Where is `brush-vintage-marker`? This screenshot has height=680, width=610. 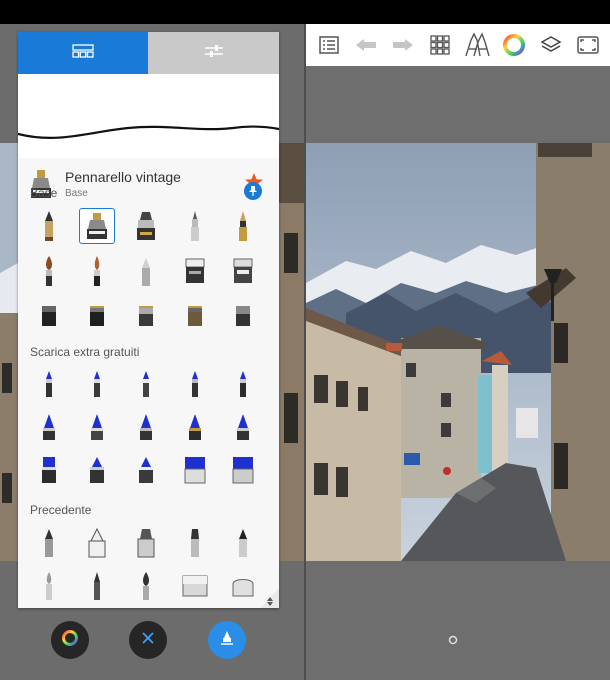
brush-vintage-marker is located at coordinates (97, 226).